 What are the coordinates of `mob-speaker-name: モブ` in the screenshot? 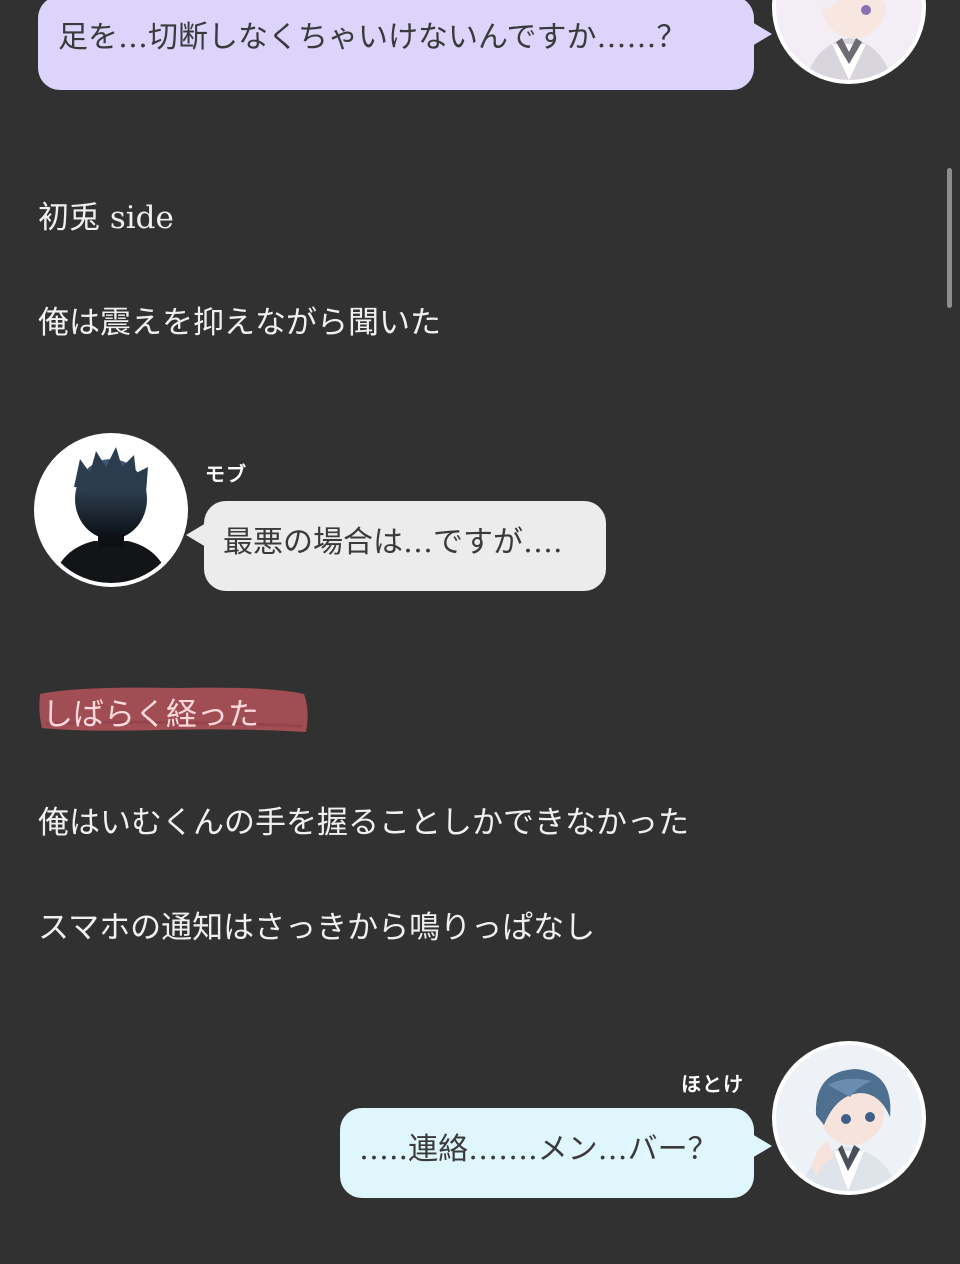 It's located at (226, 474).